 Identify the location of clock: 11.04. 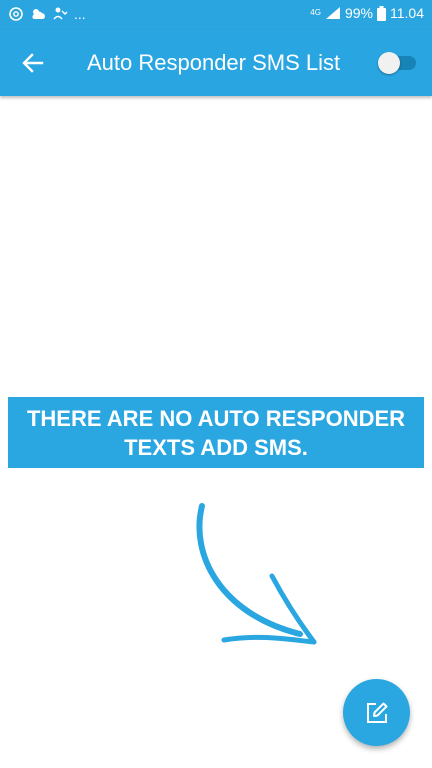
(407, 13).